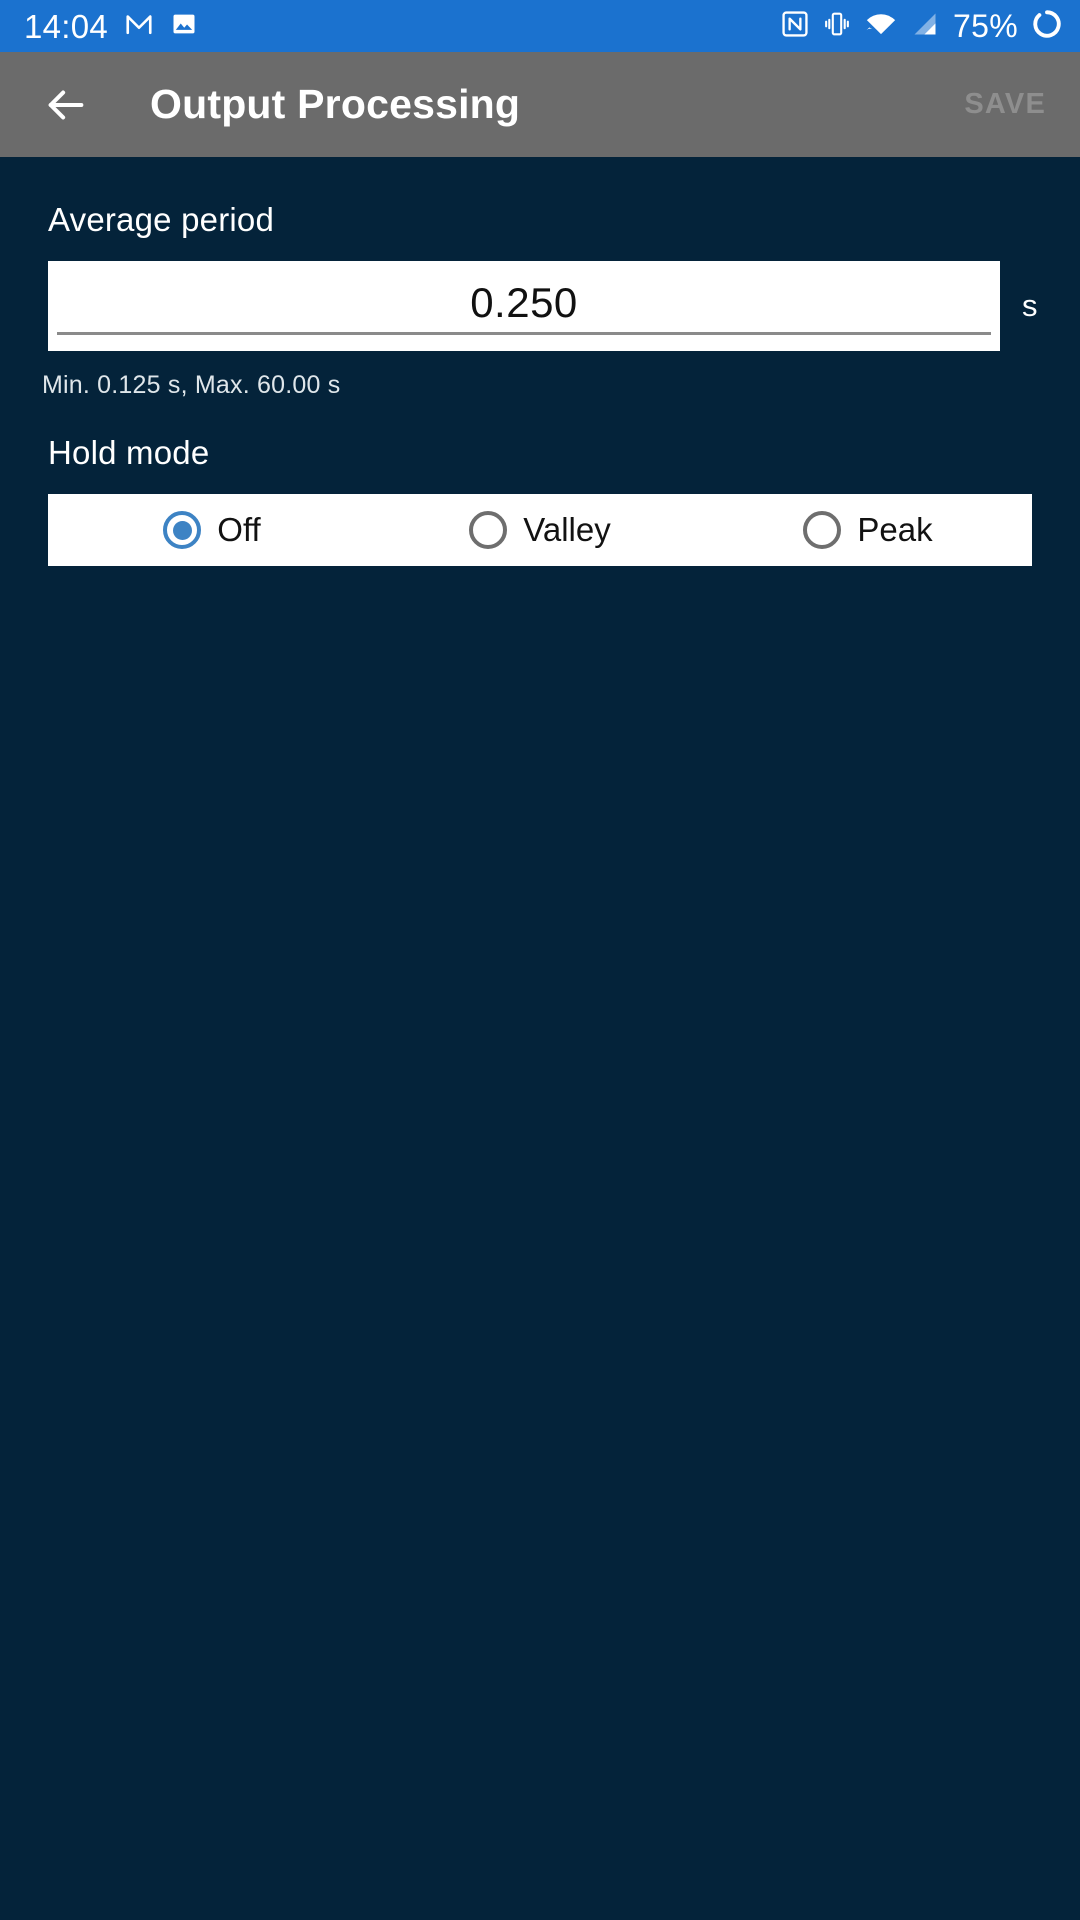 This screenshot has height=1920, width=1080. What do you see at coordinates (524, 302) in the screenshot?
I see `average-period-value: 0.250` at bounding box center [524, 302].